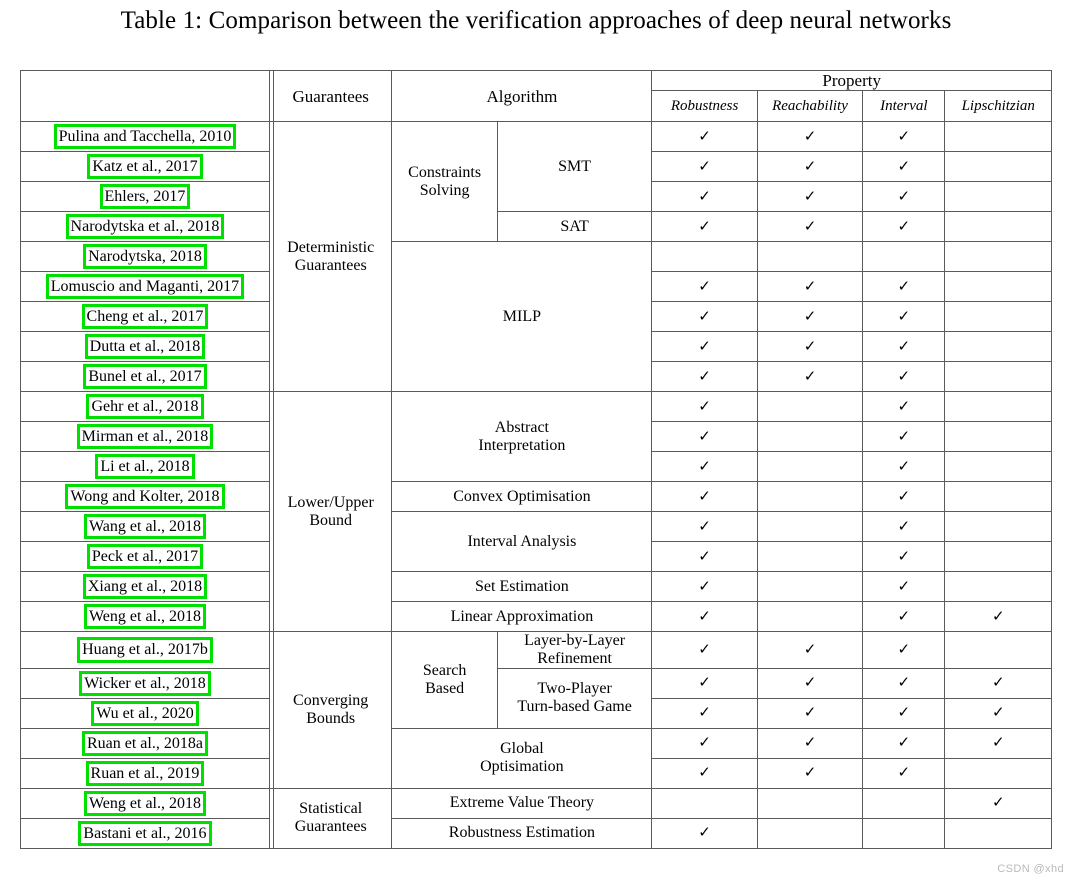 The image size is (1072, 885). Describe the element at coordinates (145, 650) in the screenshot. I see `reference-box: Huang et al., 2017b` at that location.